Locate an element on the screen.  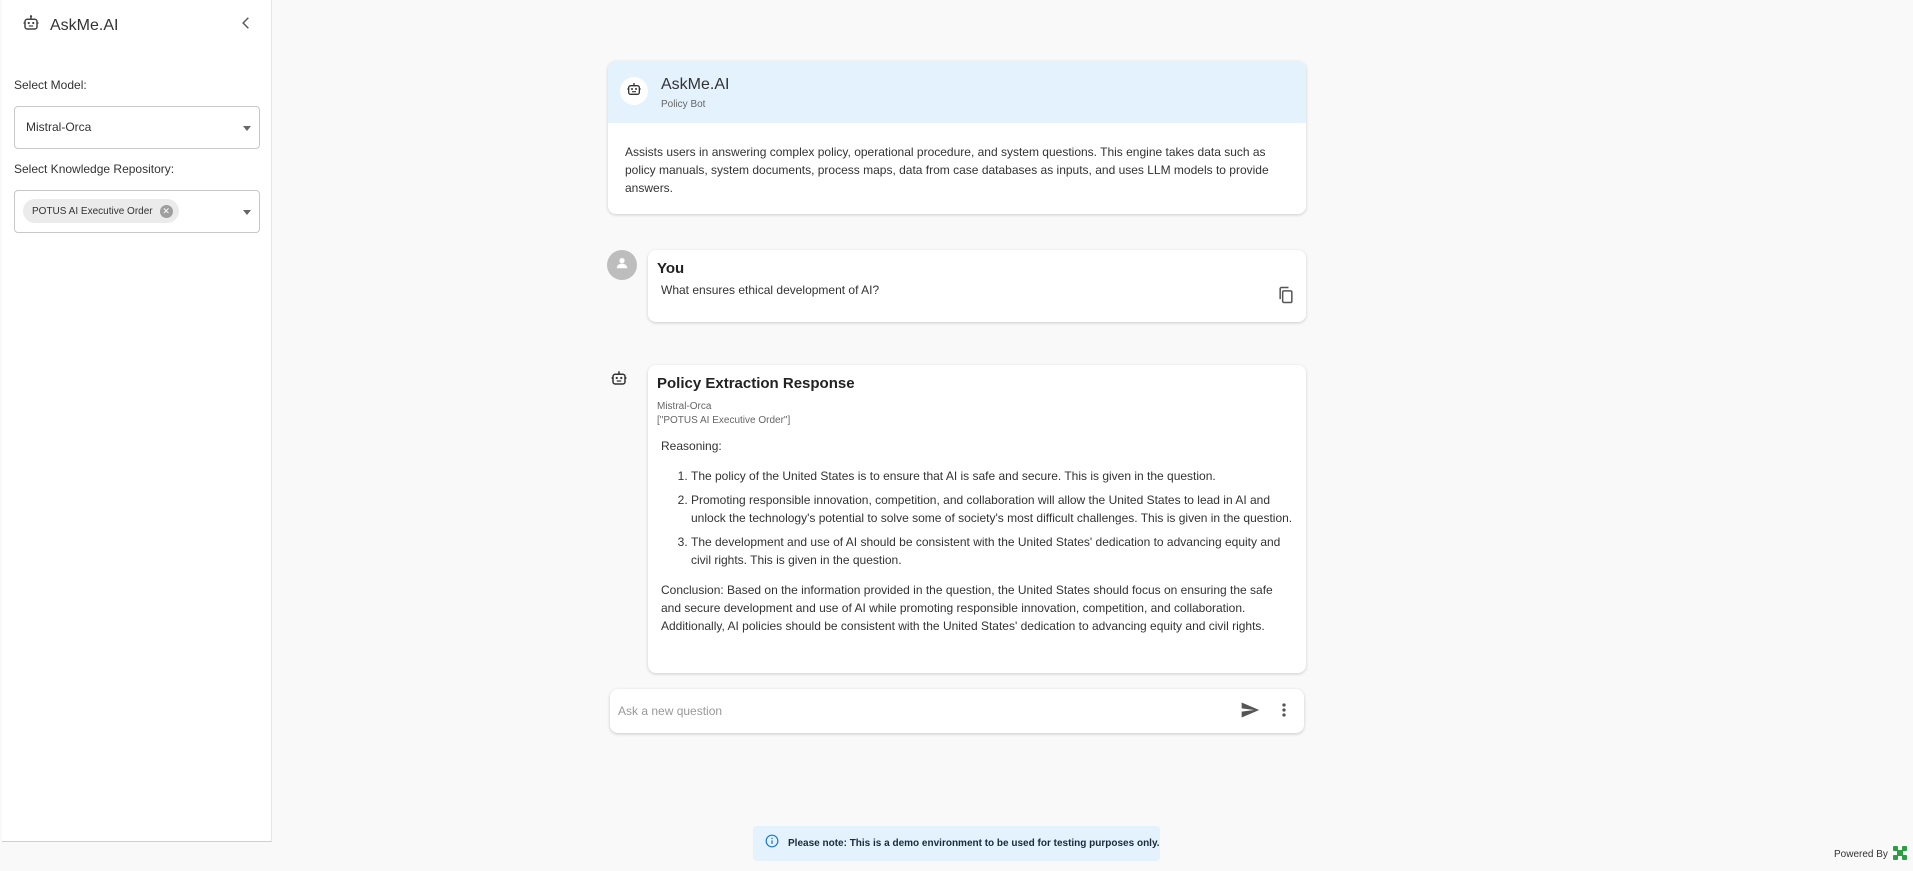
collapse-sidebar-button is located at coordinates (246, 25).